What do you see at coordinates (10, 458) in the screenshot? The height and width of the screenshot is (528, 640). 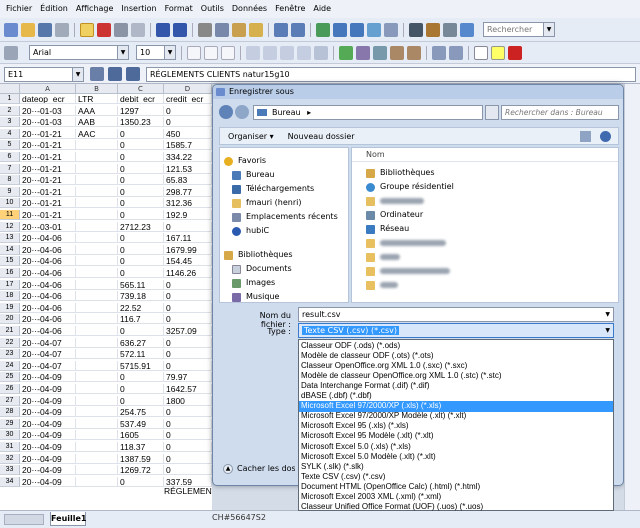 I see `row-header: 32` at bounding box center [10, 458].